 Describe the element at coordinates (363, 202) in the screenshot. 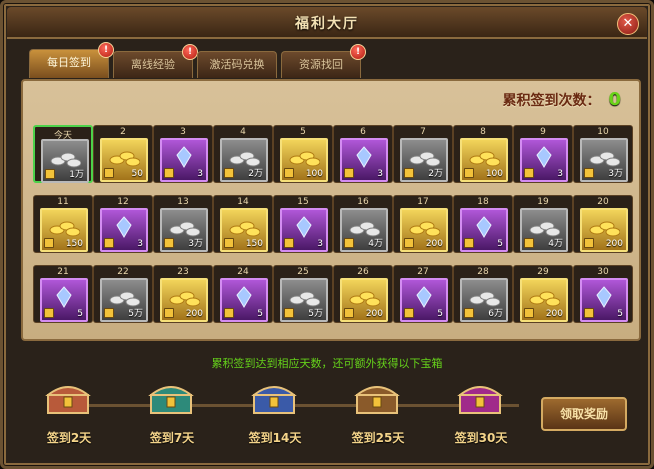

I see `day-number: 16` at that location.